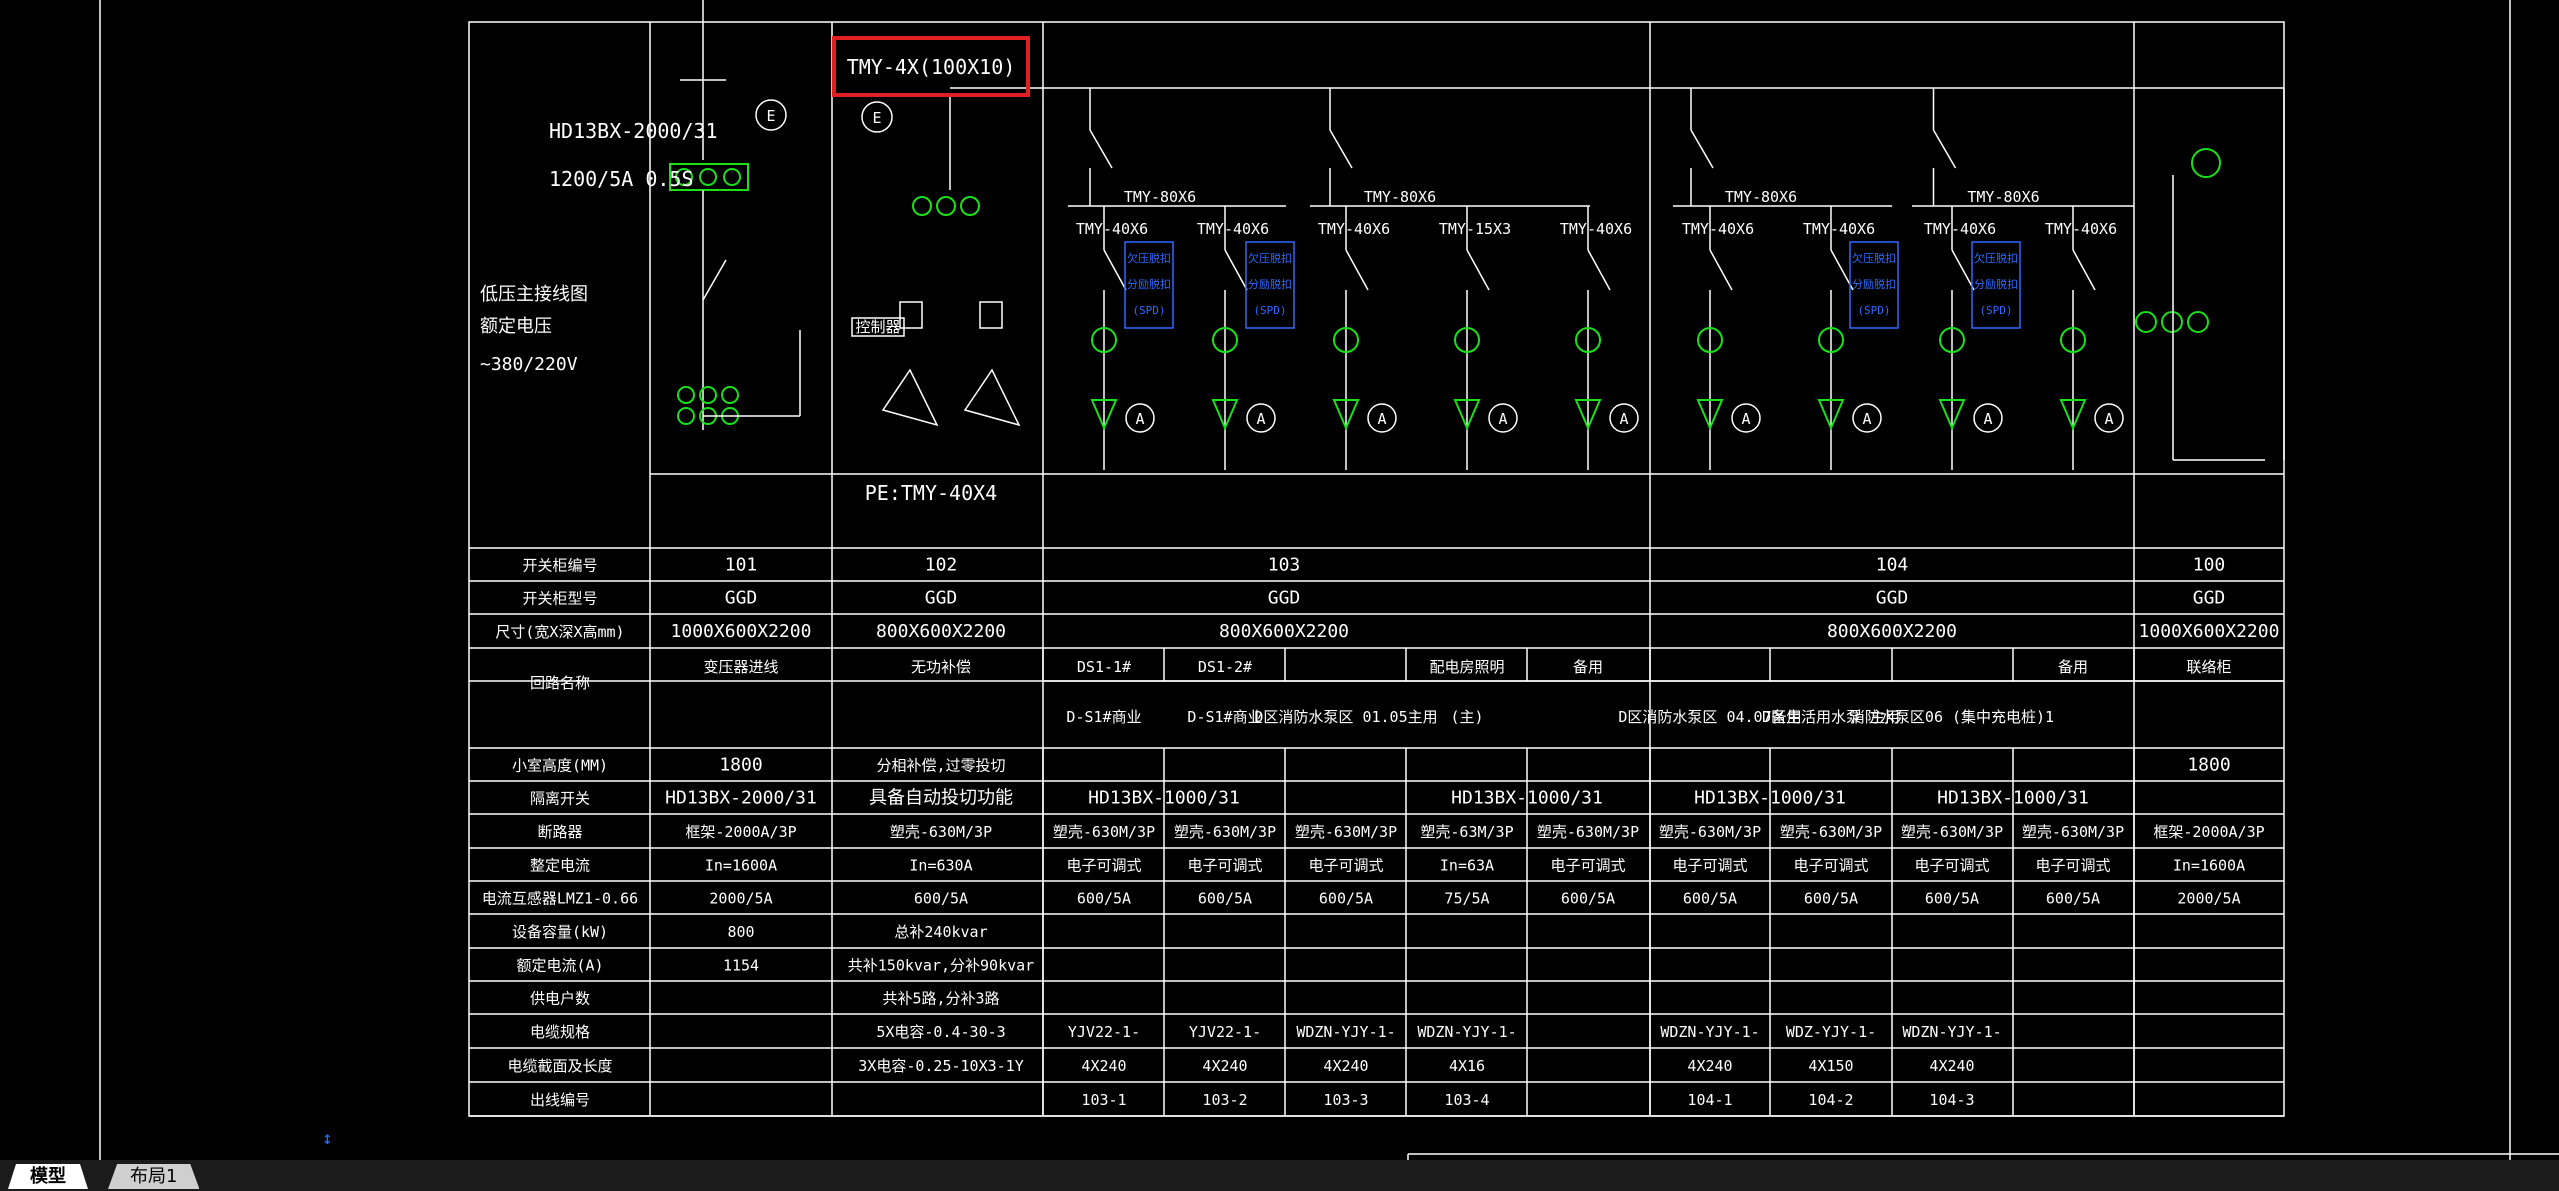 The width and height of the screenshot is (2559, 1191). I want to click on relay-label: 欠压脱扣, so click(1874, 258).